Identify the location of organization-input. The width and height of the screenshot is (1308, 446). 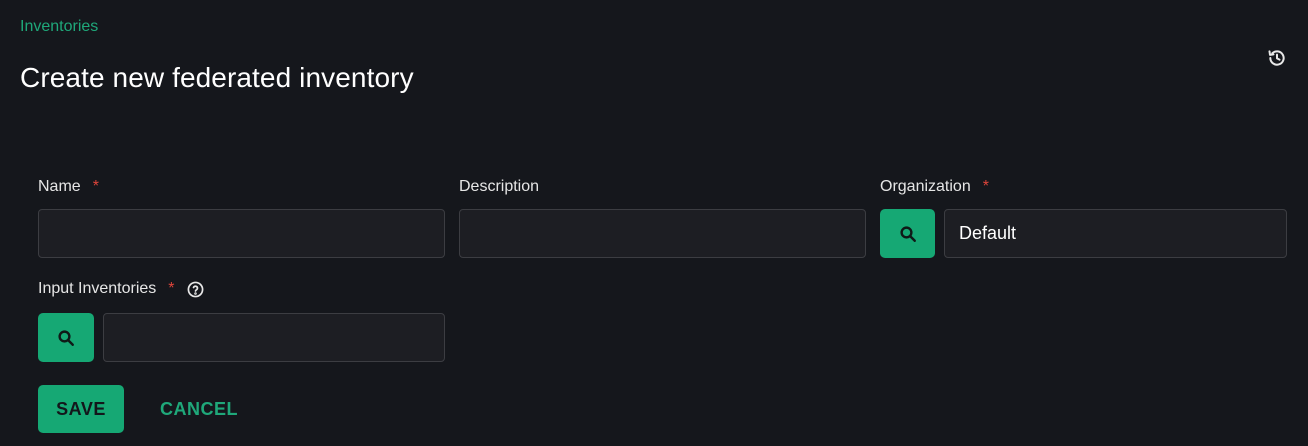
(1115, 233).